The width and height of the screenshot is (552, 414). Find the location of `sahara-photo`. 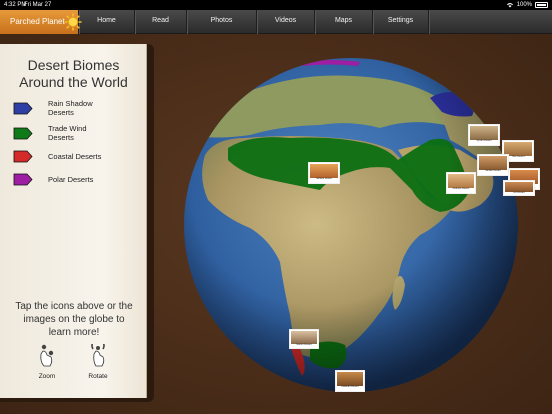

sahara-photo is located at coordinates (324, 171).